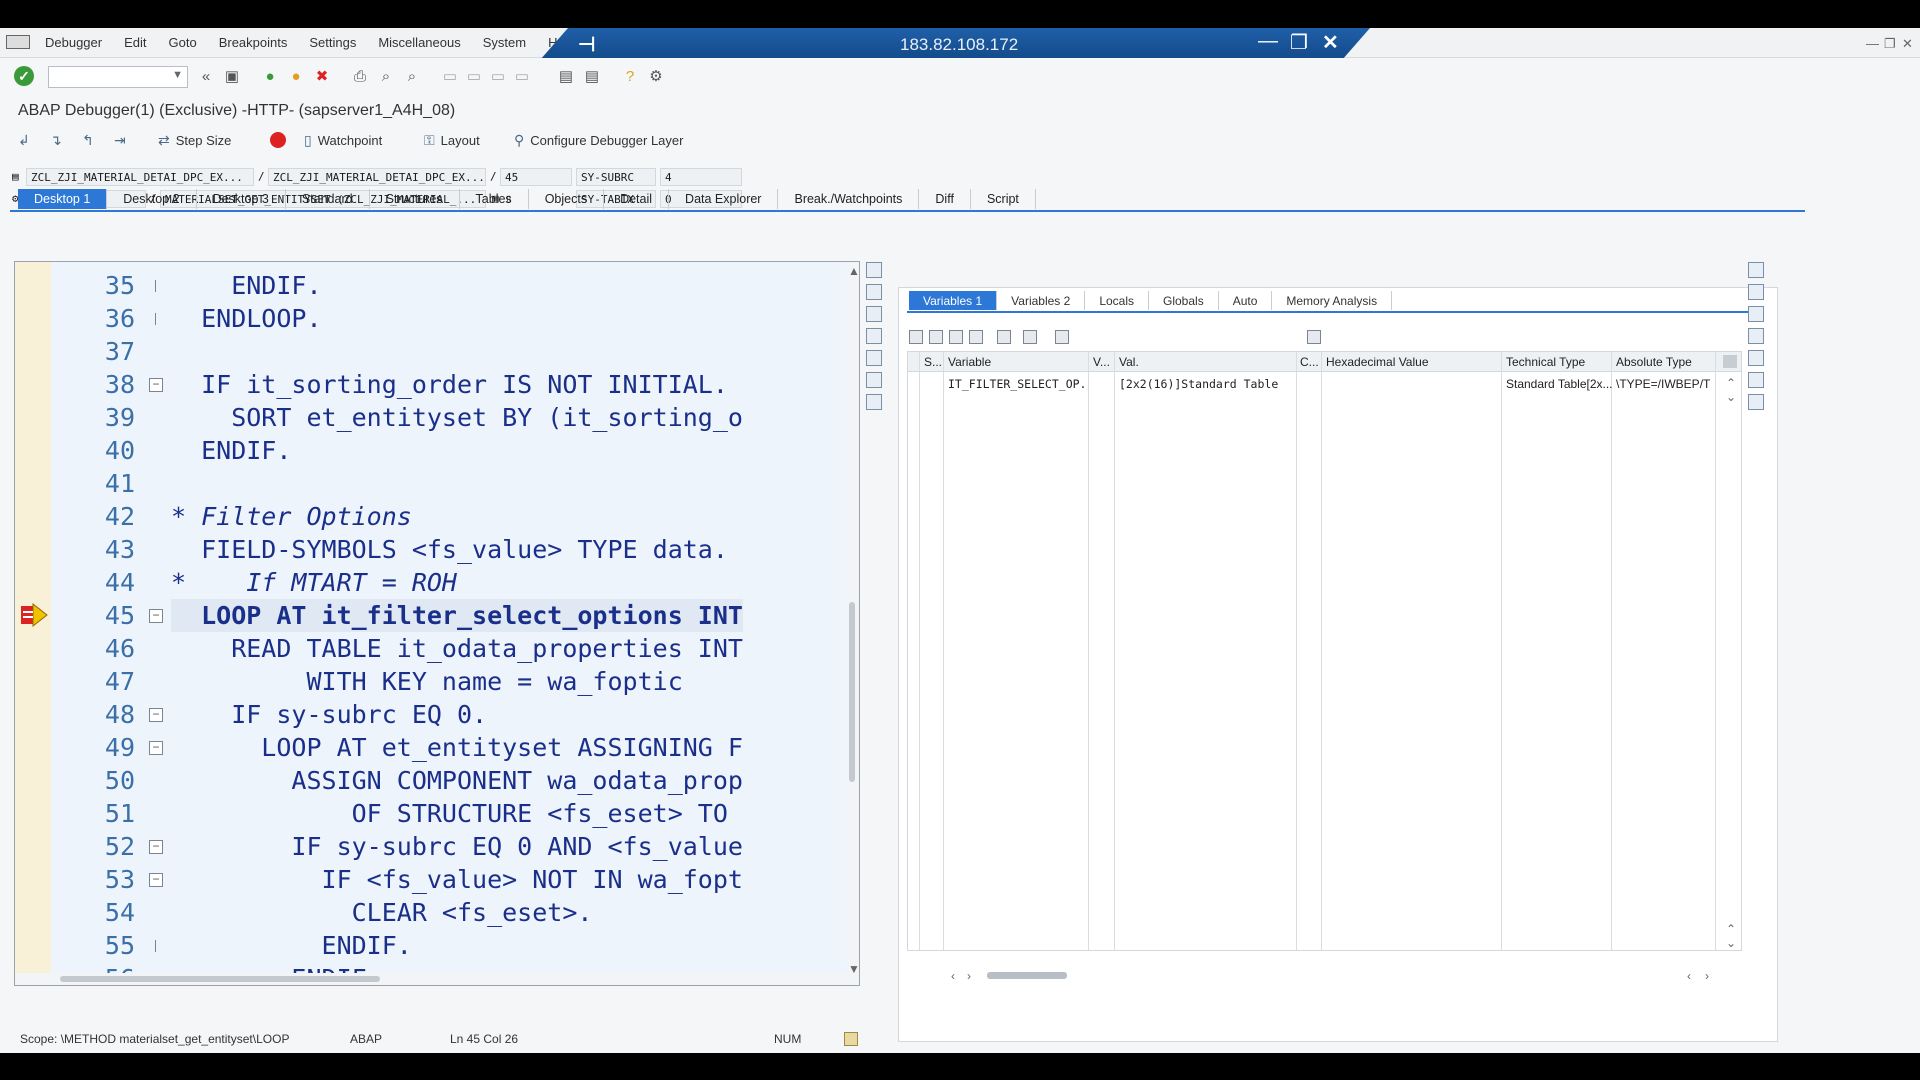 This screenshot has height=1080, width=1920. What do you see at coordinates (56, 140) in the screenshot?
I see `execute-icon: ↴` at bounding box center [56, 140].